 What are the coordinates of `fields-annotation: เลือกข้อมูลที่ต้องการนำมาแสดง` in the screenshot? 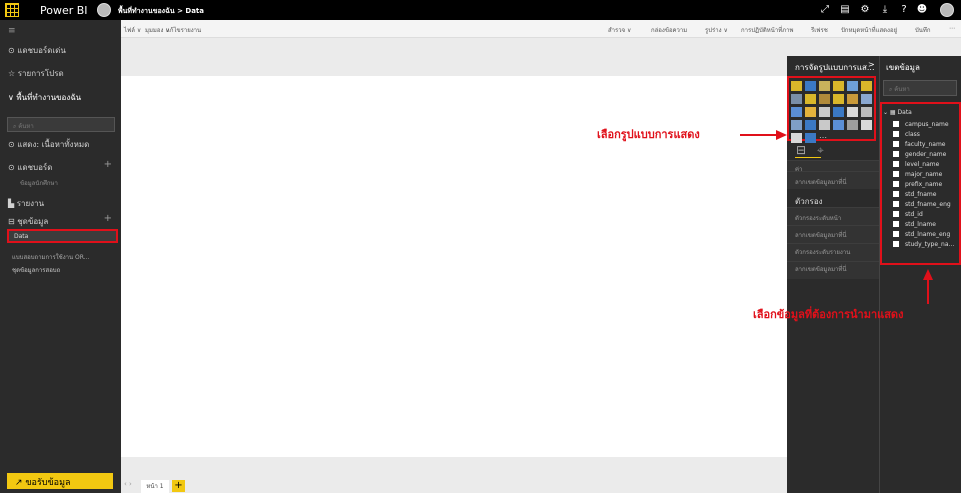 It's located at (828, 314).